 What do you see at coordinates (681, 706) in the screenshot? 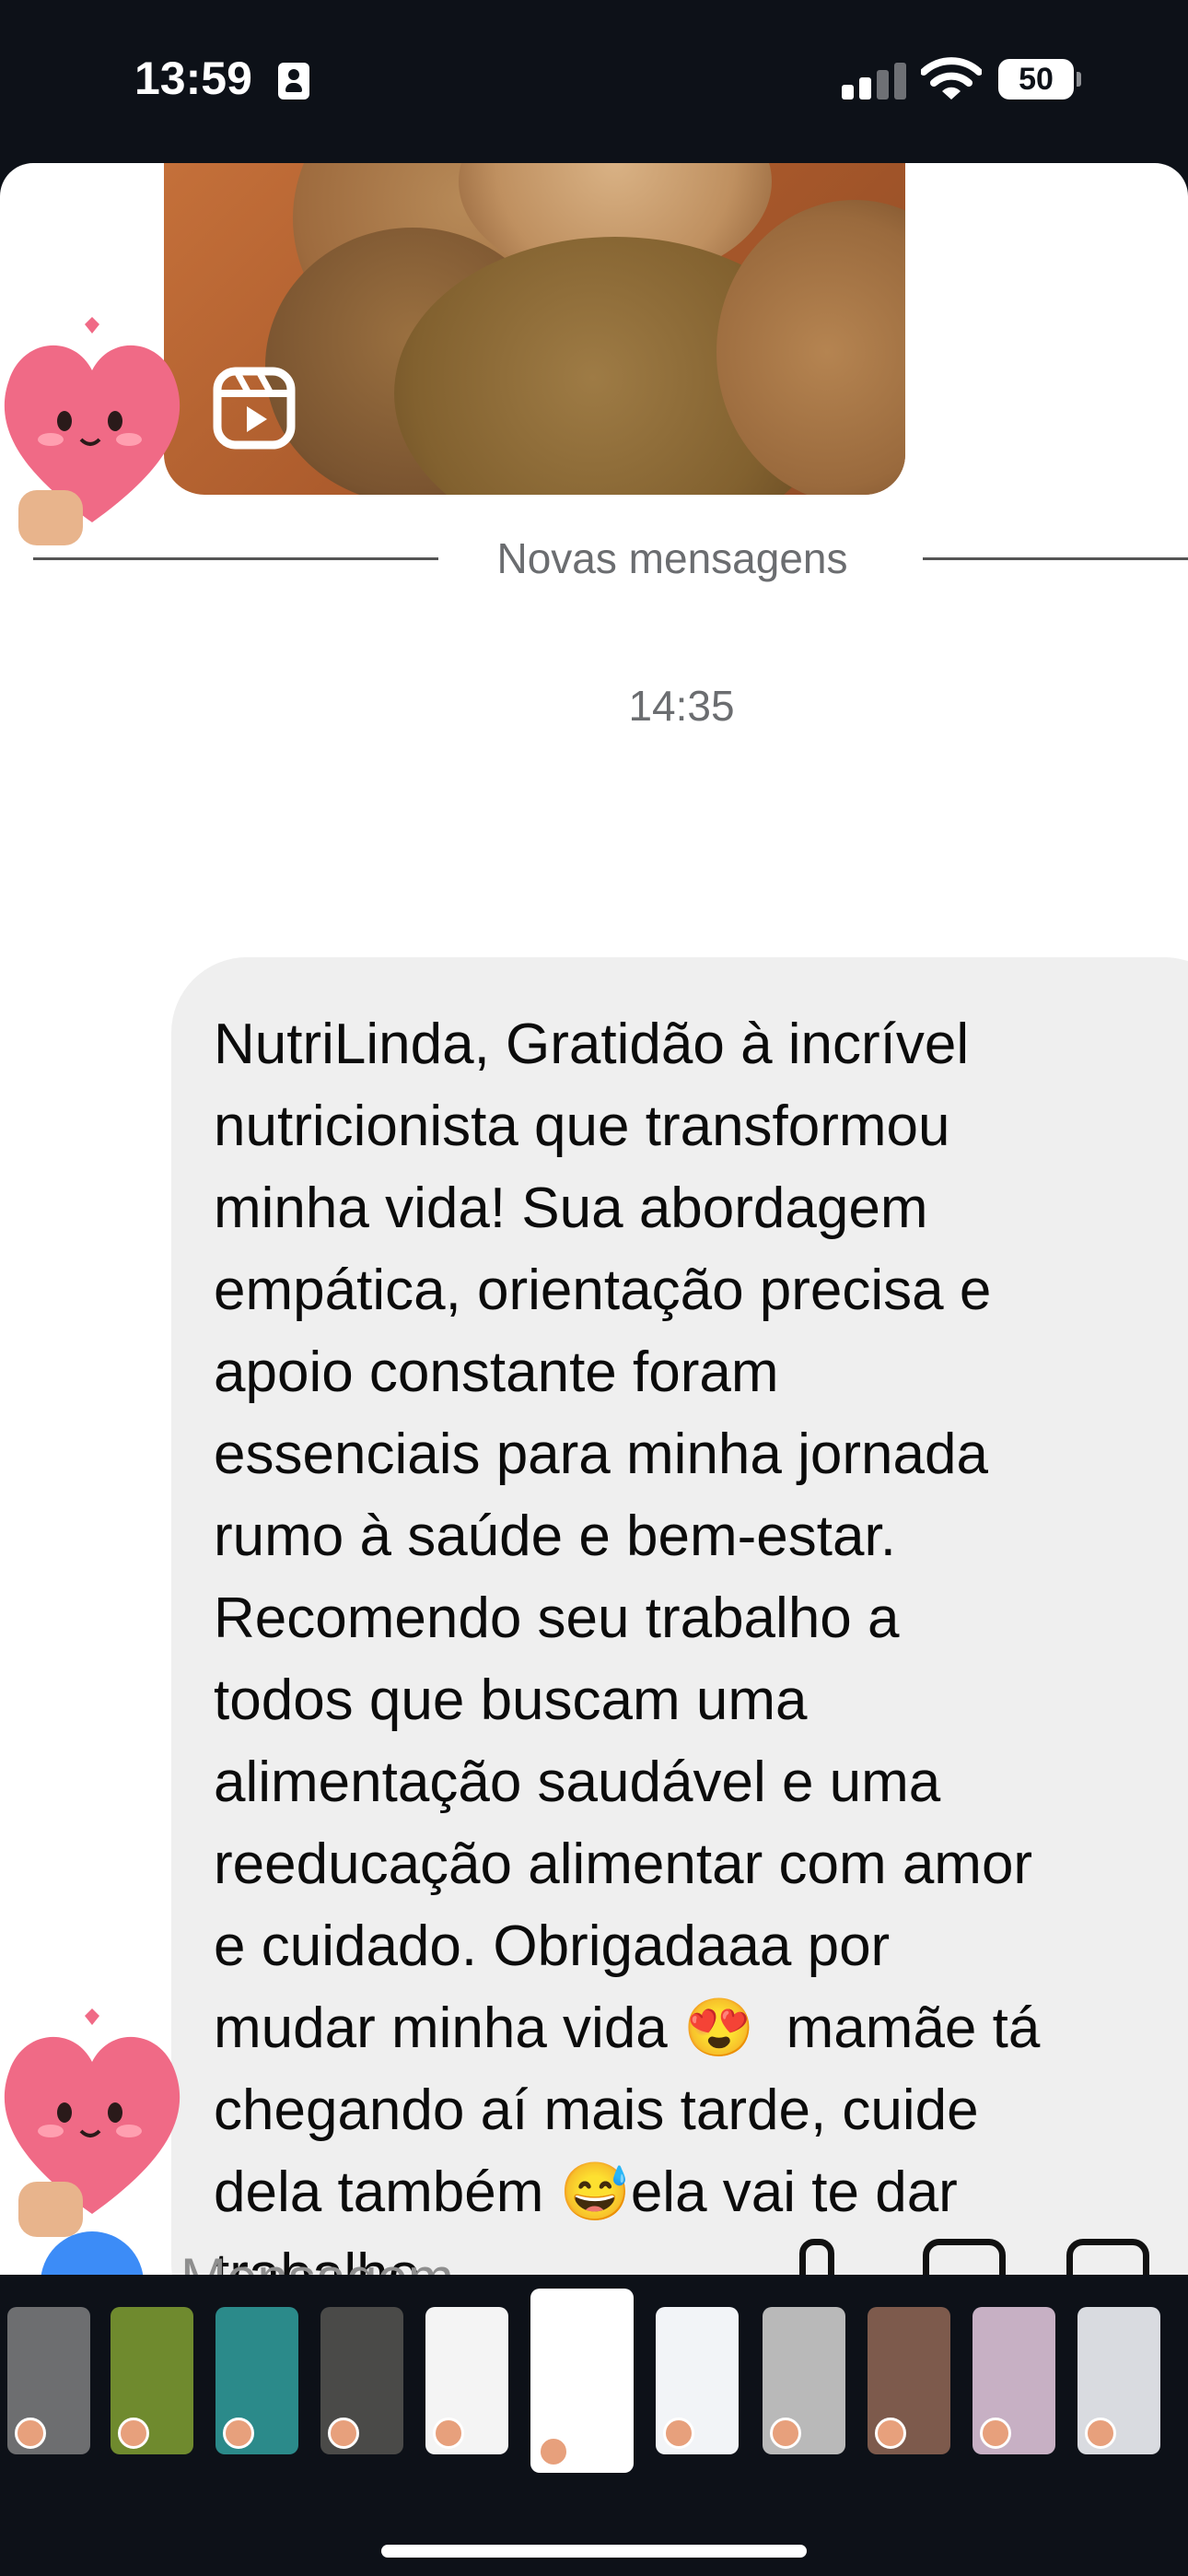
I see `message-timestamp: 14:35` at bounding box center [681, 706].